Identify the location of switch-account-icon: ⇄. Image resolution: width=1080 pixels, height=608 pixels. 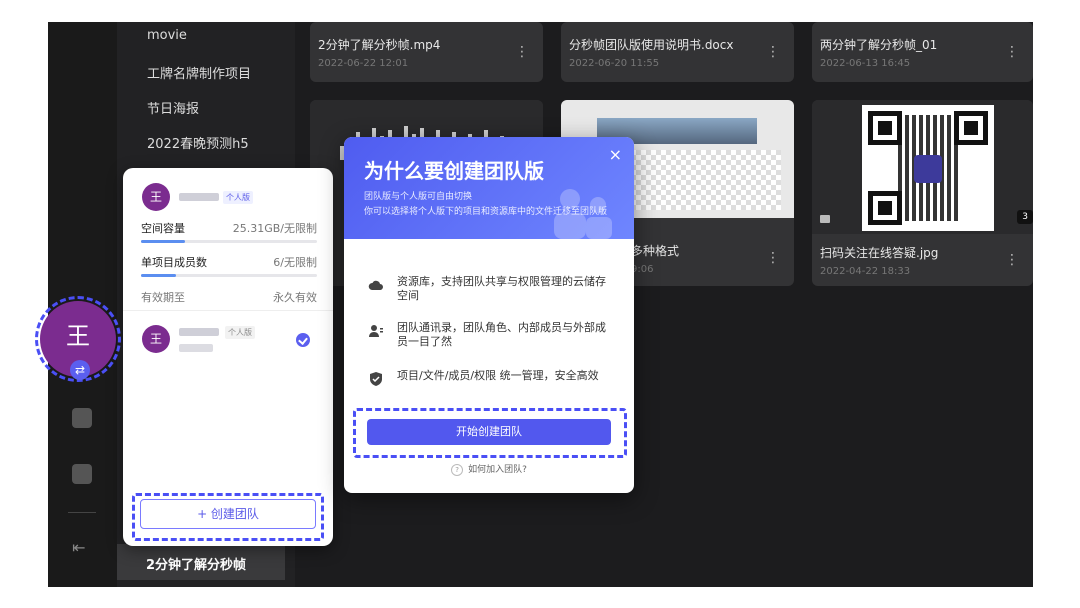
(80, 370).